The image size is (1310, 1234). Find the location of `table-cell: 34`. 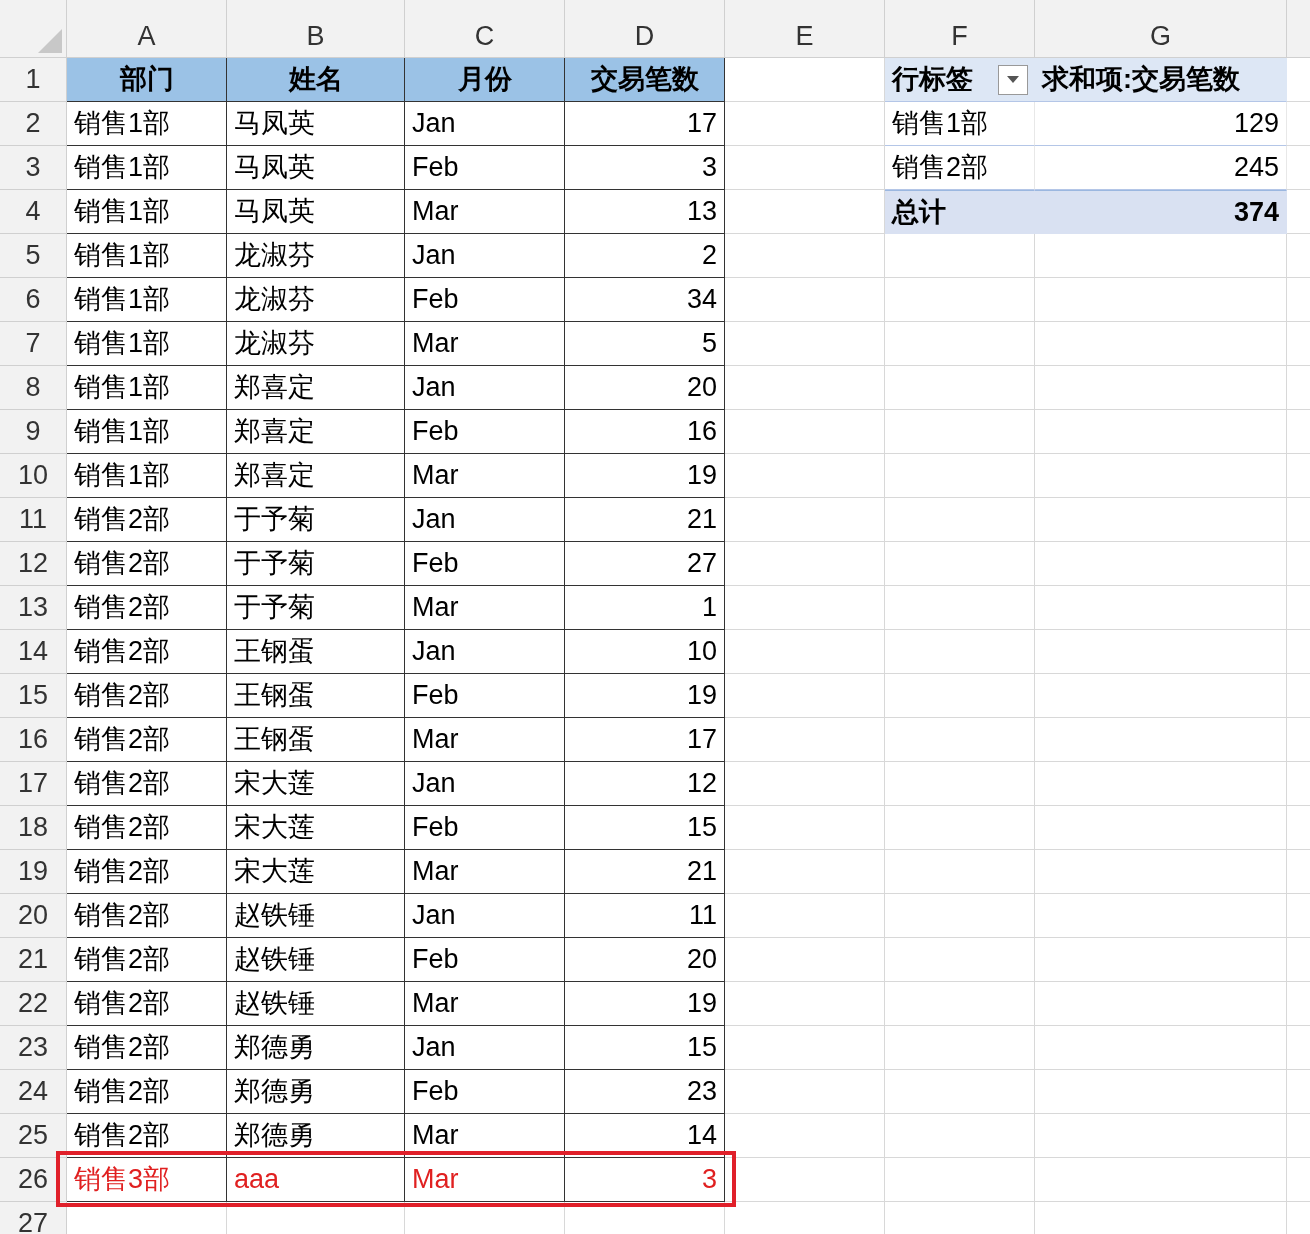

table-cell: 34 is located at coordinates (645, 300).